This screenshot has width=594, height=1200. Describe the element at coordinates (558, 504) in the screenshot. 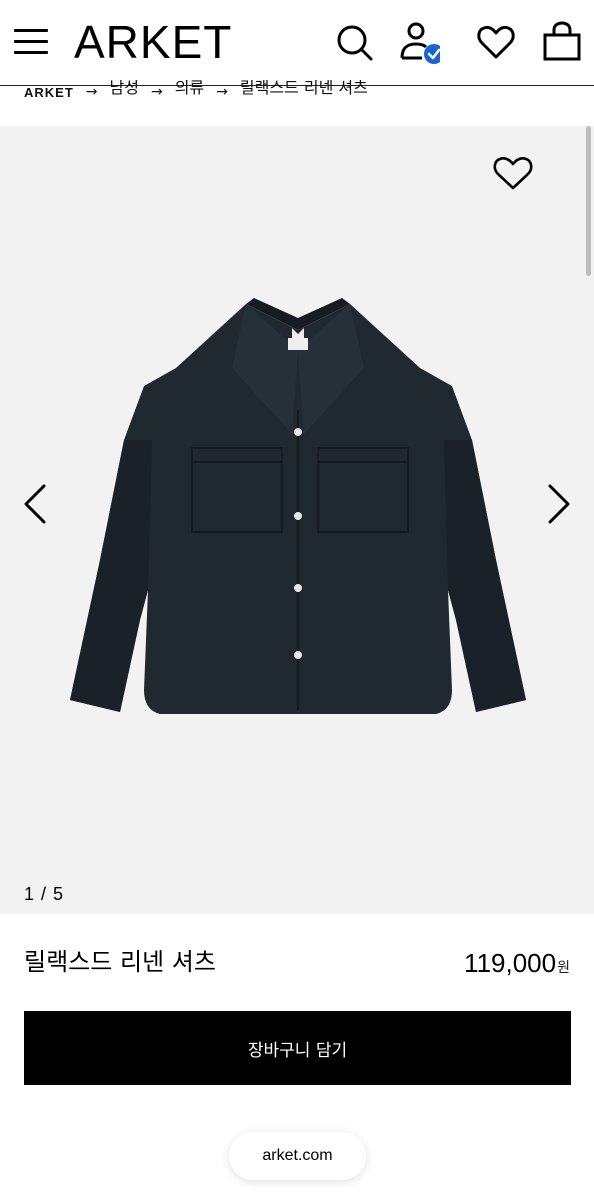

I see `next-image-chevron-icon` at that location.